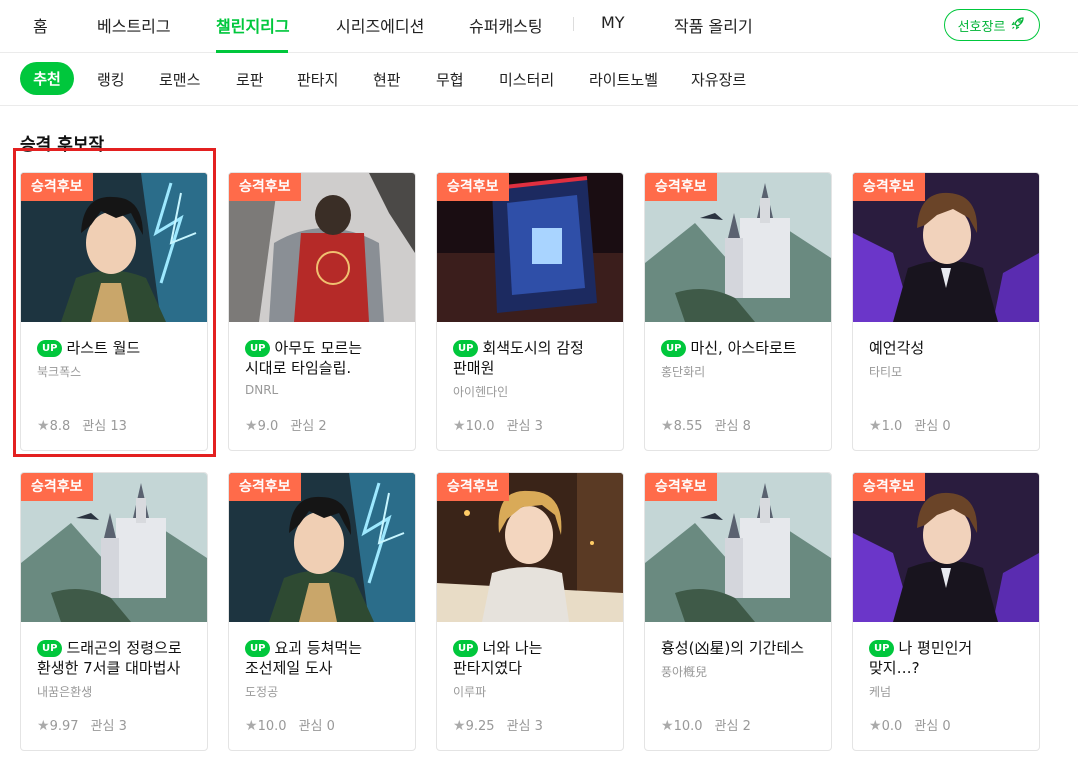 Image resolution: width=1078 pixels, height=757 pixels. I want to click on nav-my: MY, so click(613, 22).